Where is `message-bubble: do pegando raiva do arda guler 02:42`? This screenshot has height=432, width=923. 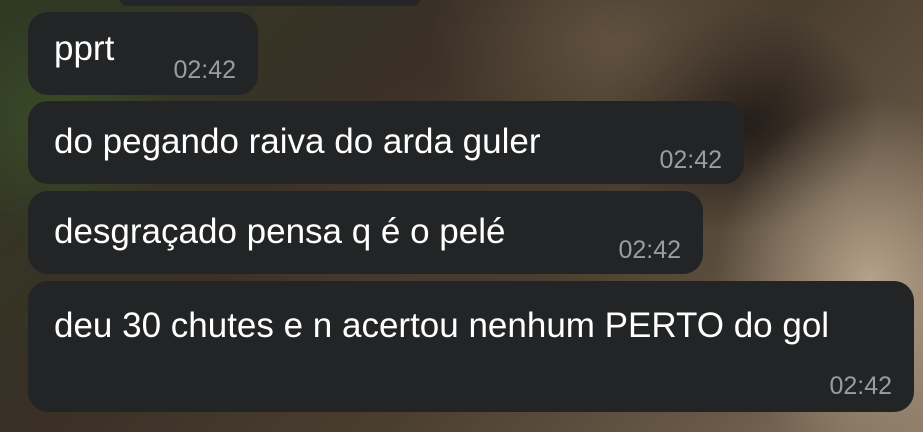 message-bubble: do pegando raiva do arda guler 02:42 is located at coordinates (386, 142).